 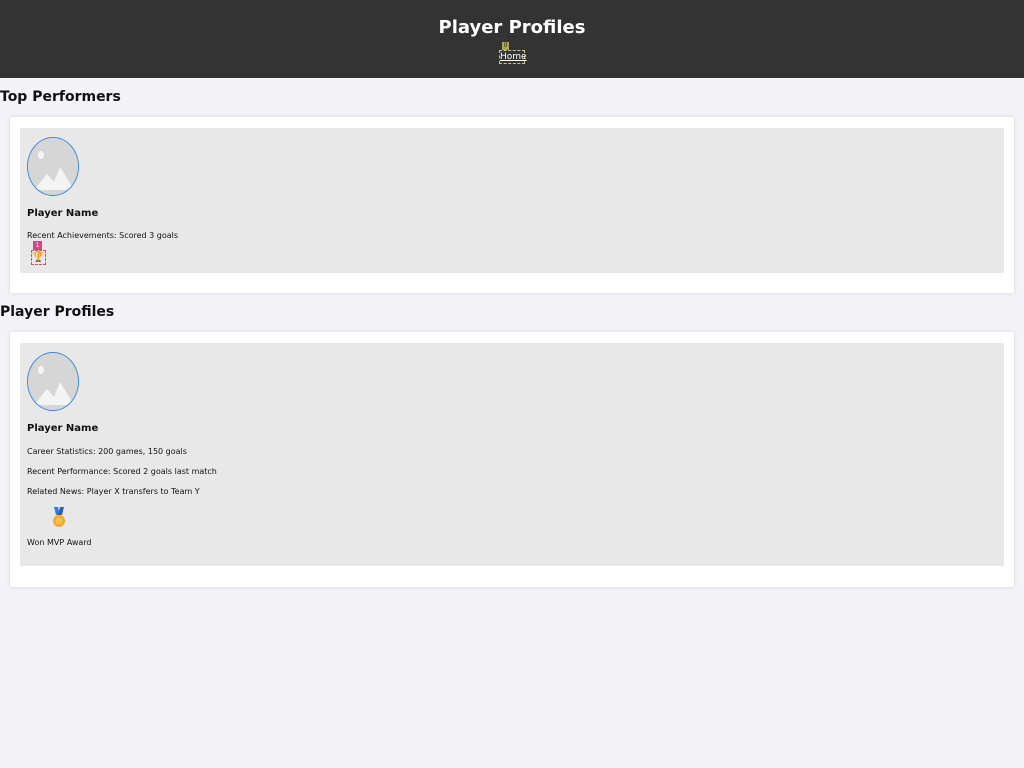 I want to click on award-label: Won MVP Award, so click(x=59, y=542).